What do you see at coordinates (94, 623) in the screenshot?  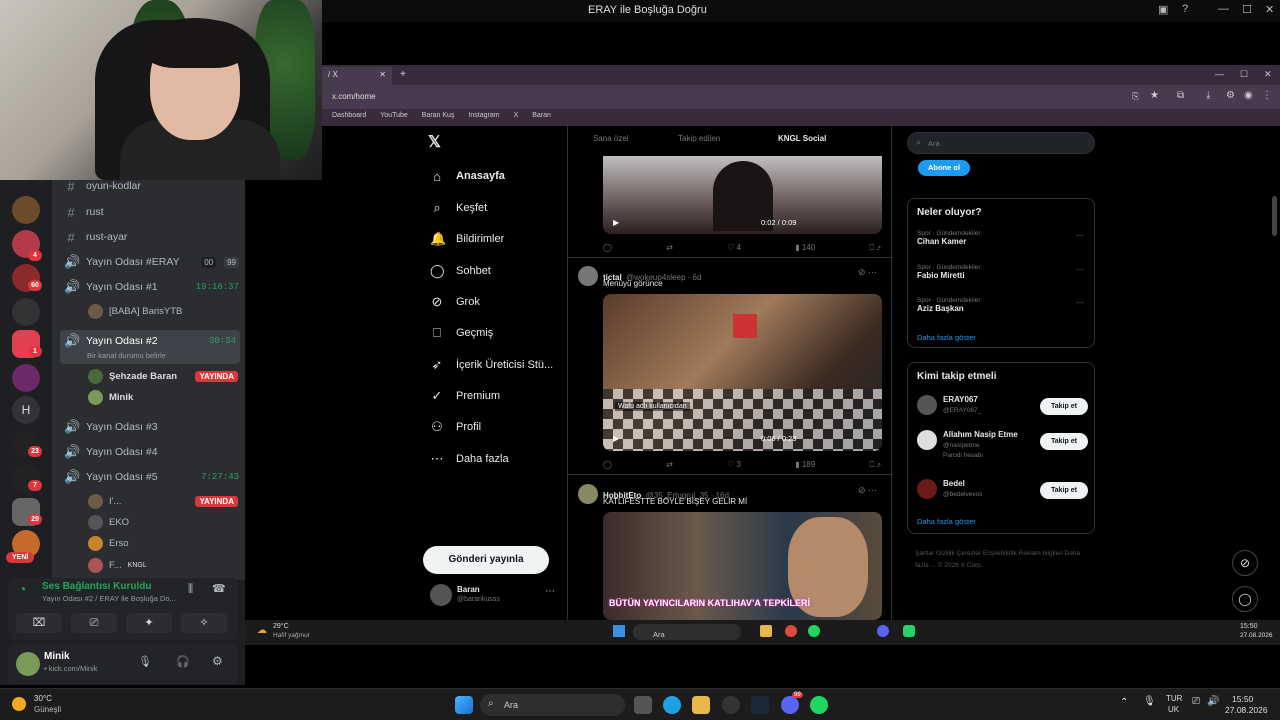 I see `screen-share-button: ⎚` at bounding box center [94, 623].